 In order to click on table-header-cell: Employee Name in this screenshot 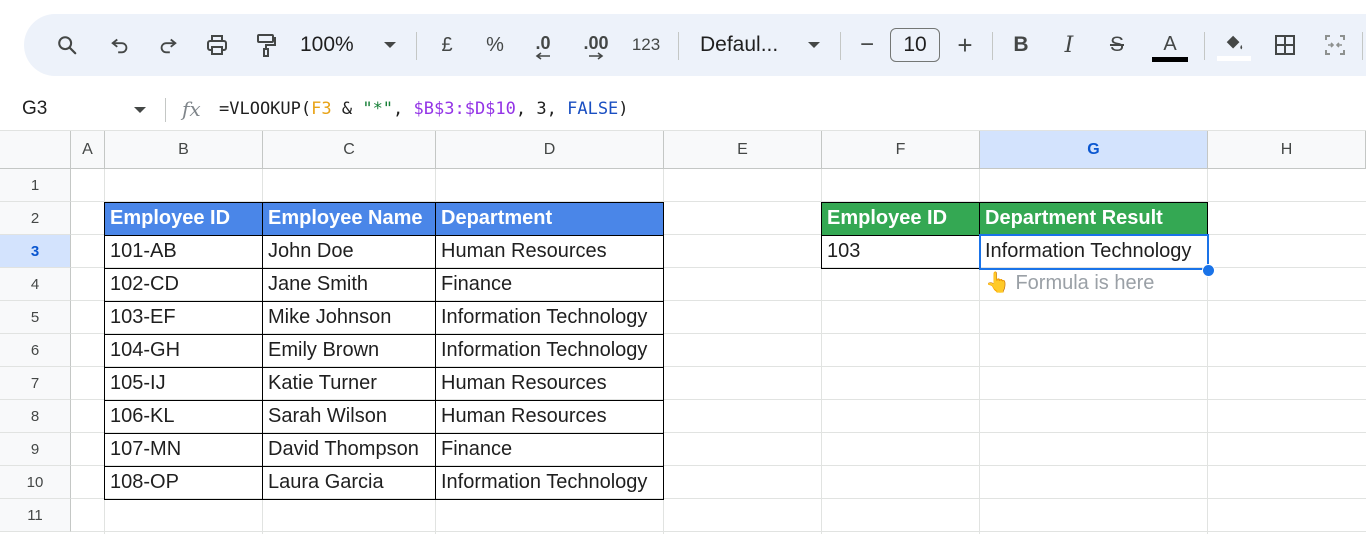, I will do `click(349, 219)`.